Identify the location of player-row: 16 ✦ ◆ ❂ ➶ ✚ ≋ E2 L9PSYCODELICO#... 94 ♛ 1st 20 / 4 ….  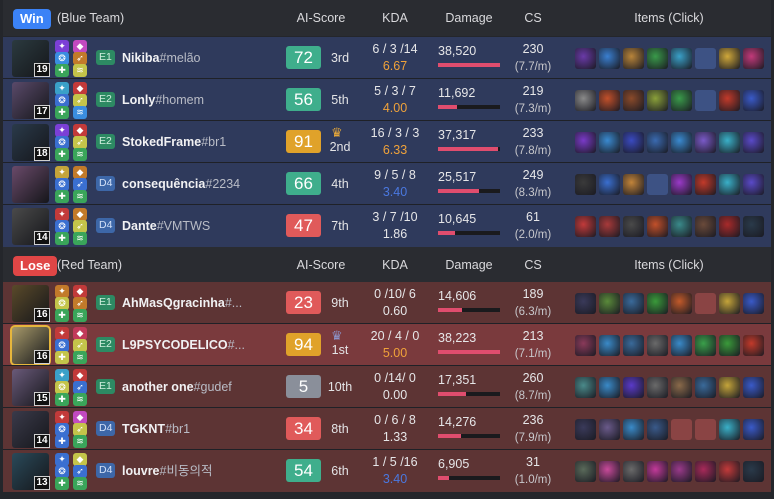
(387, 345).